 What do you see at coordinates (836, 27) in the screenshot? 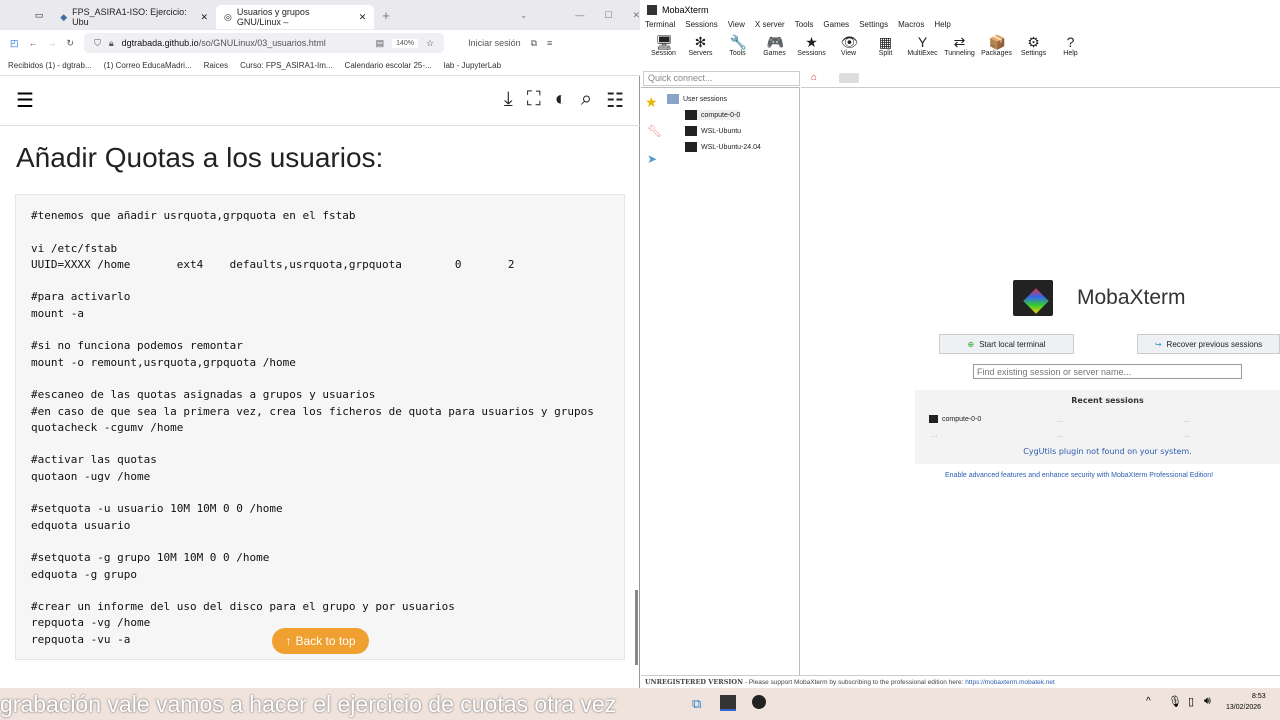
I see `menu-games: Games` at bounding box center [836, 27].